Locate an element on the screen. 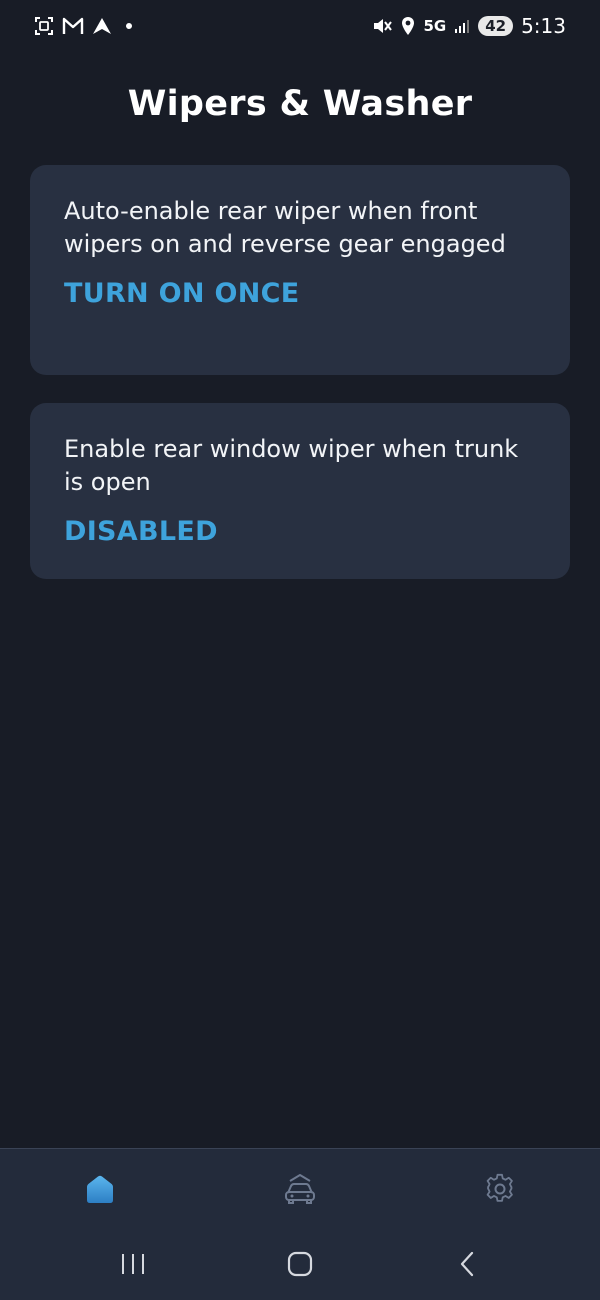 The width and height of the screenshot is (600, 1300). location-icon is located at coordinates (408, 26).